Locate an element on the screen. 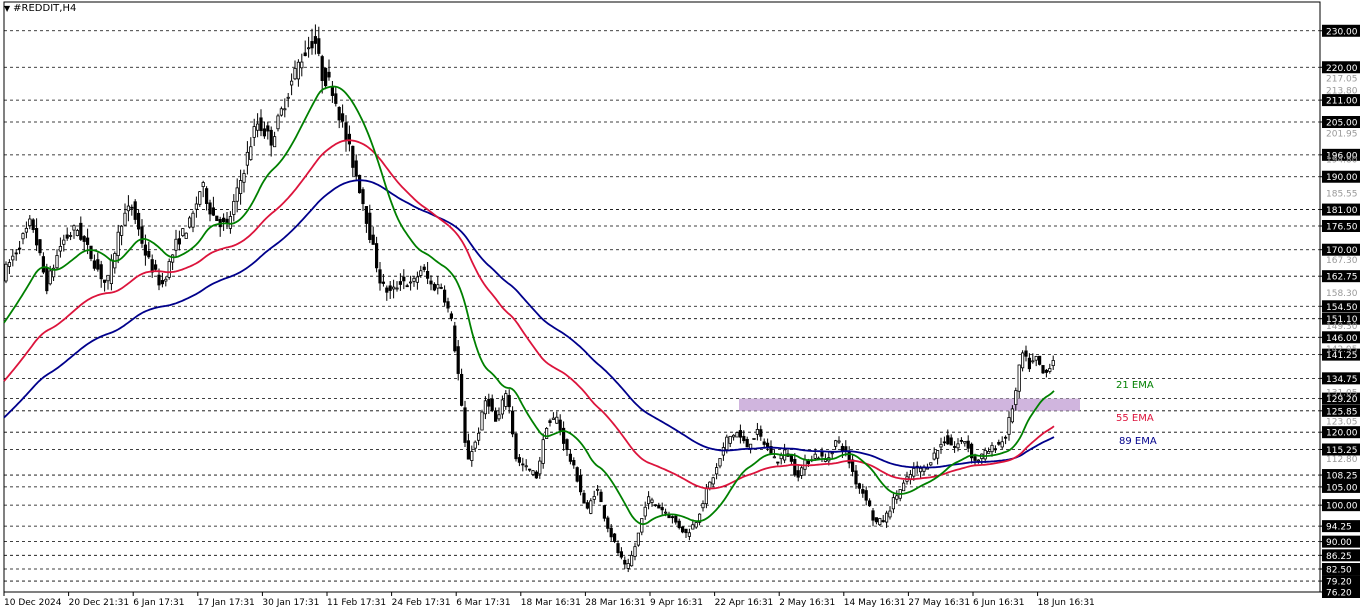 The width and height of the screenshot is (1362, 611). price-label: 134.75 is located at coordinates (1342, 380).